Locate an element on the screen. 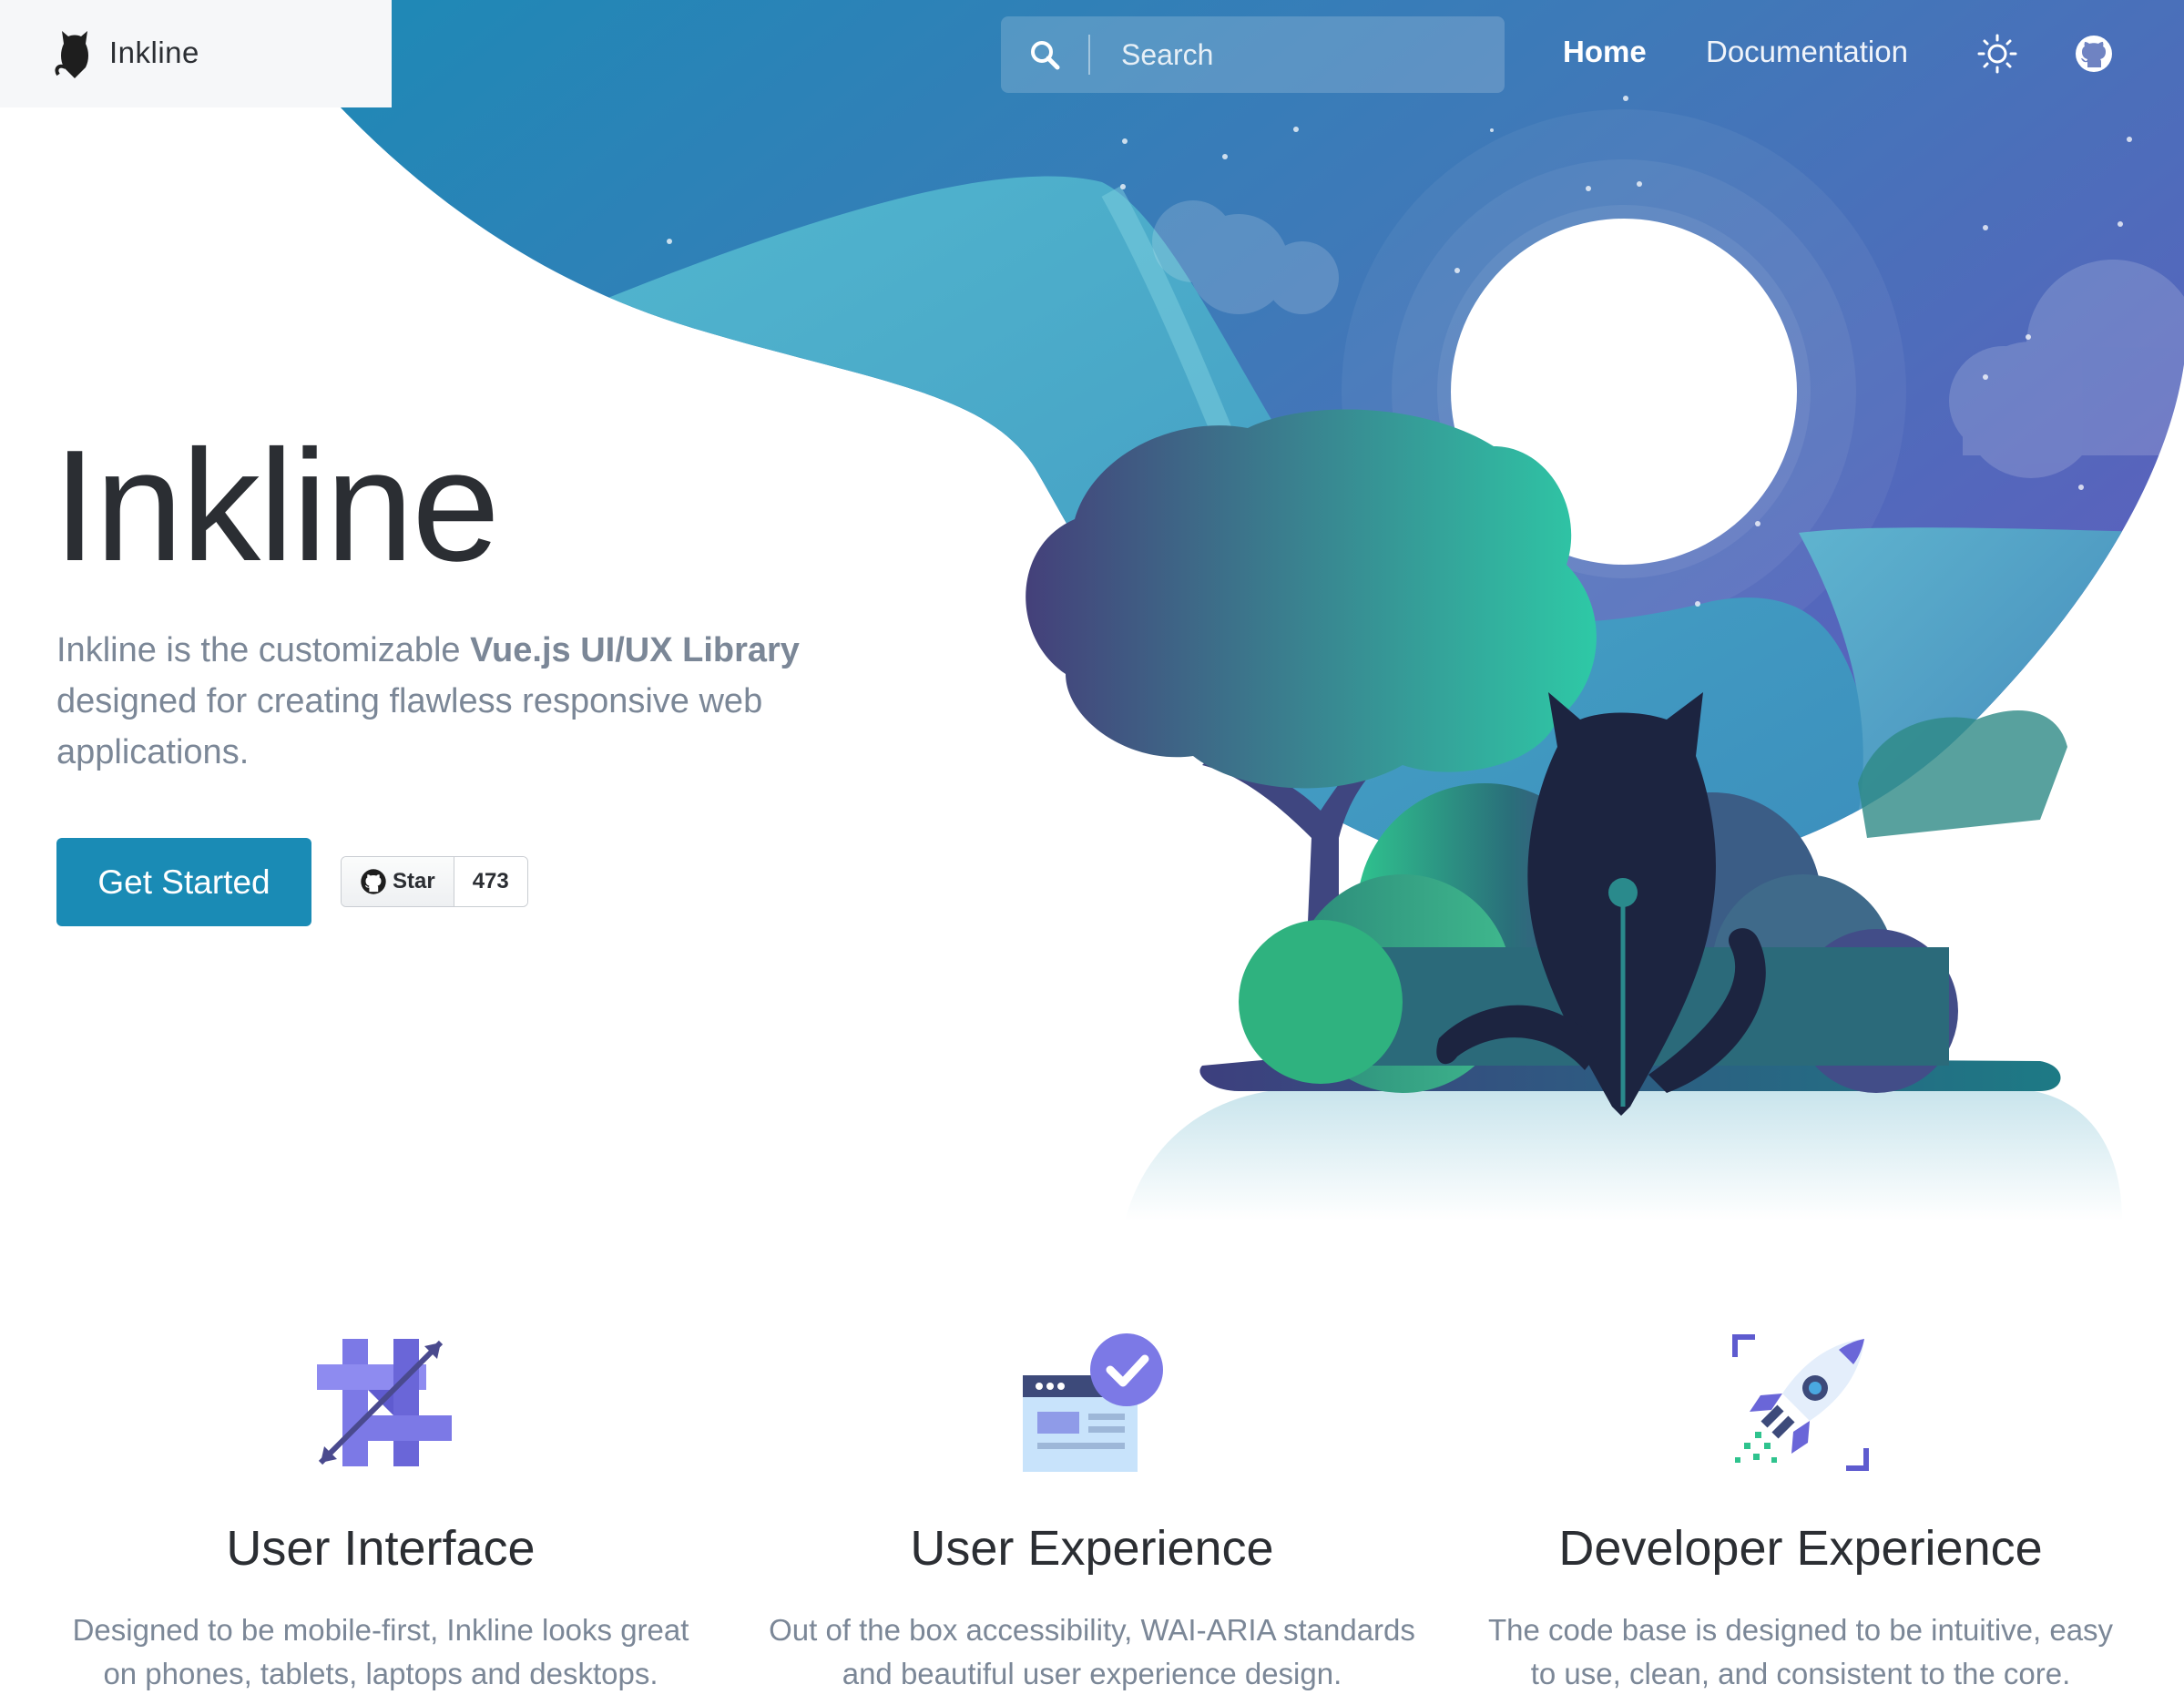  search-divider is located at coordinates (1089, 55).